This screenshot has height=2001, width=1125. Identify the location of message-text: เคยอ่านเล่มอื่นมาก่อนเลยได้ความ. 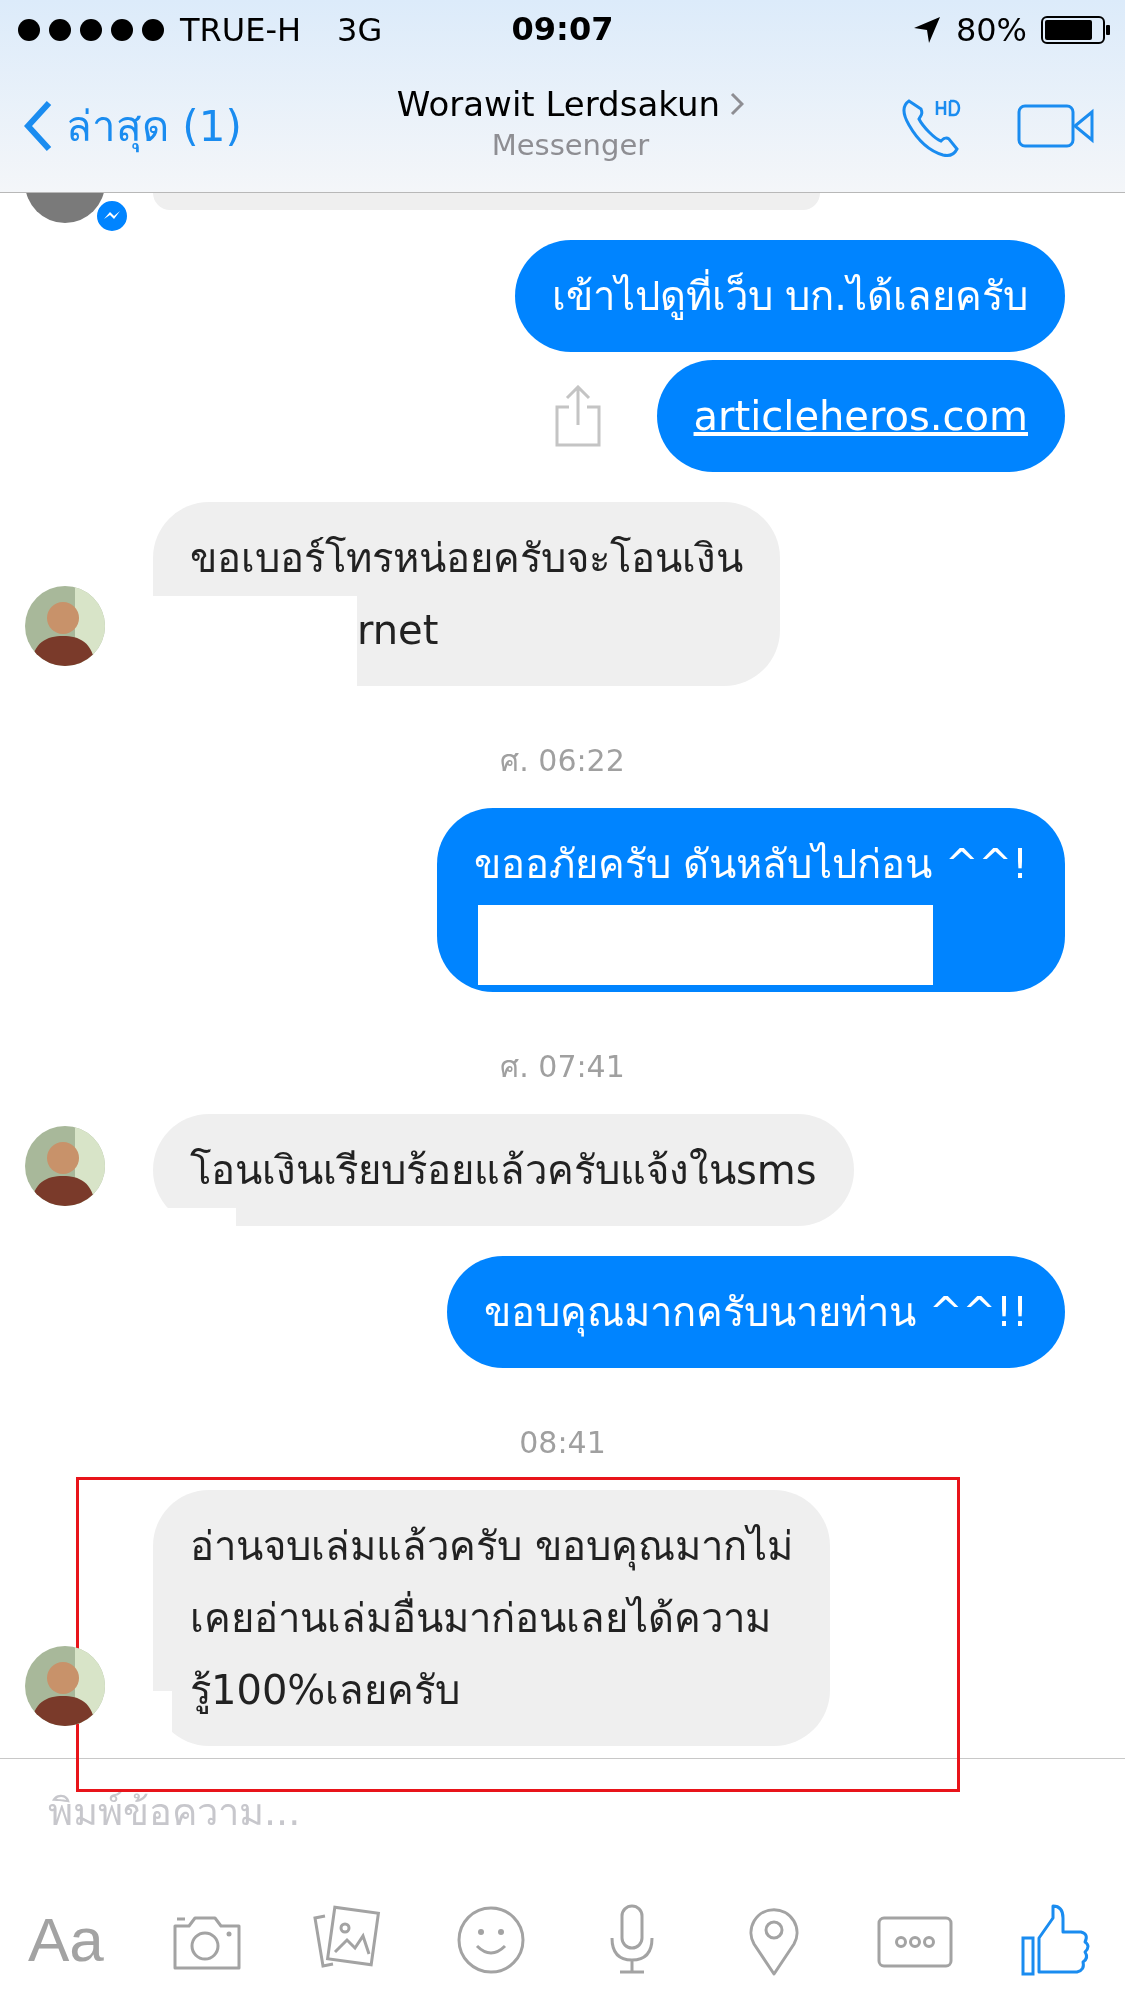
(491, 1618).